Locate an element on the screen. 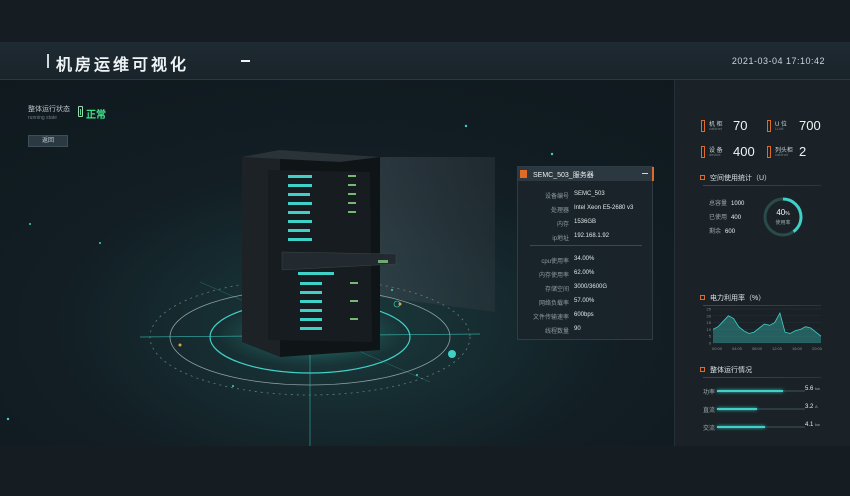 Image resolution: width=850 pixels, height=496 pixels. y-tick-label: 10 is located at coordinates (709, 329).